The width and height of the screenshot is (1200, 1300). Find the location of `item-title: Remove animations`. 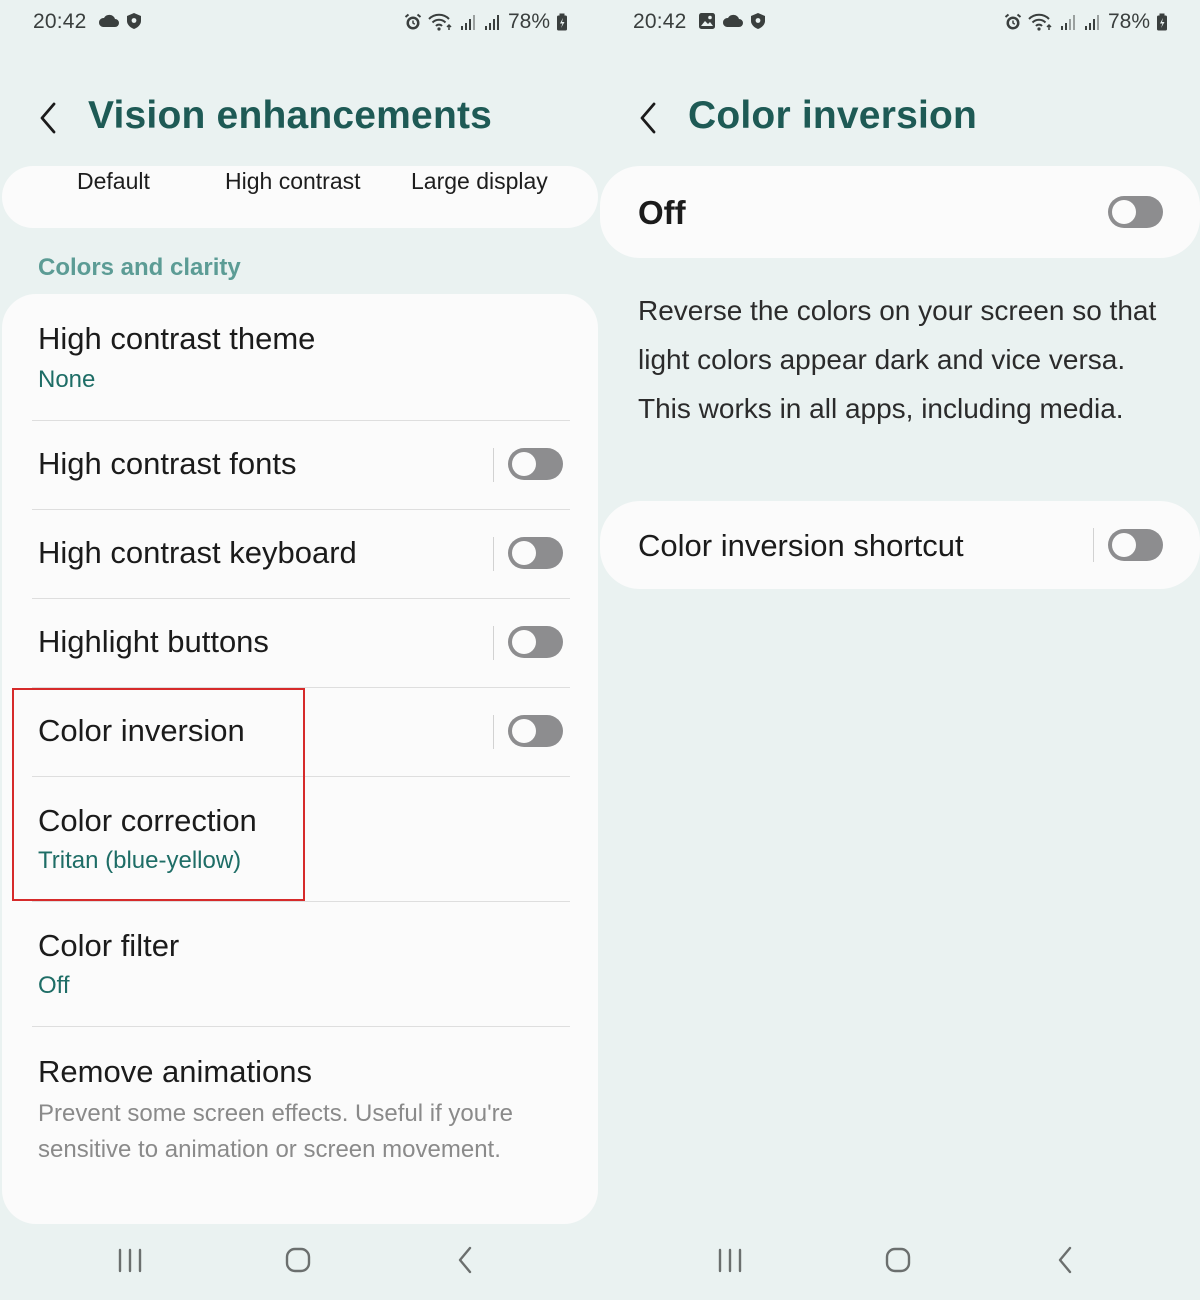

item-title: Remove animations is located at coordinates (175, 1071).